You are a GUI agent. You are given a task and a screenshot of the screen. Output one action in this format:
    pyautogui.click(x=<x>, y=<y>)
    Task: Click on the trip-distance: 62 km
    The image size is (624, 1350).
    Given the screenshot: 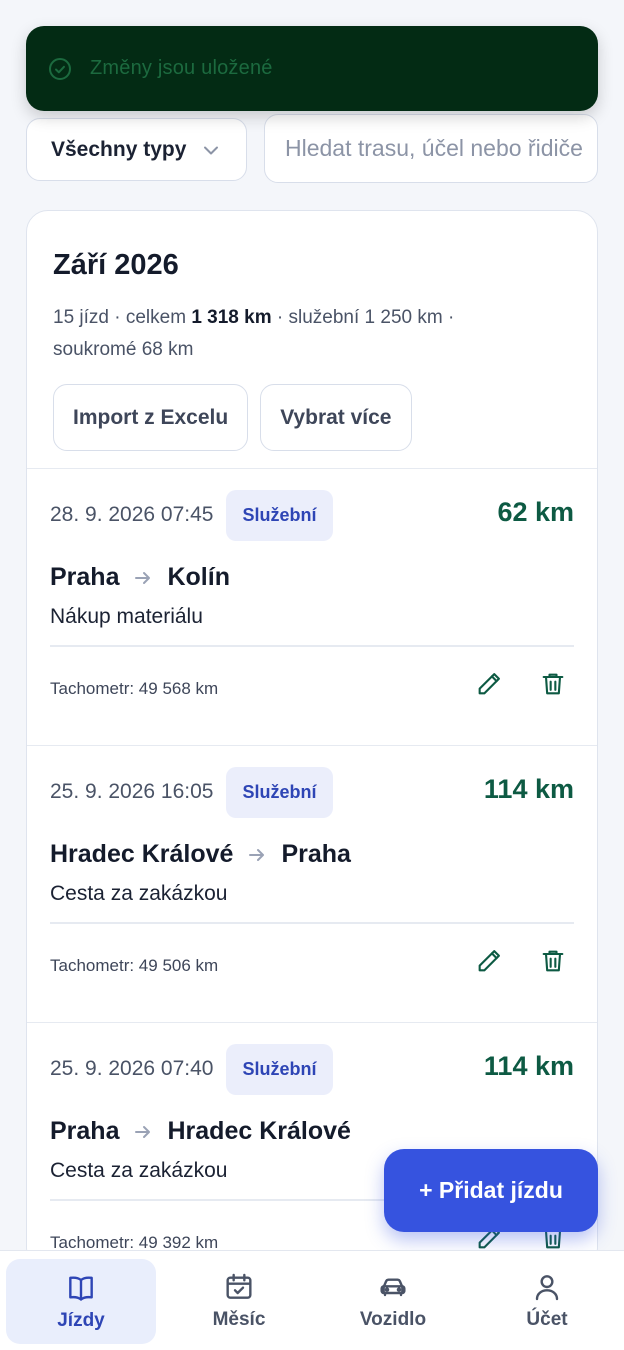 What is the action you would take?
    pyautogui.click(x=535, y=512)
    